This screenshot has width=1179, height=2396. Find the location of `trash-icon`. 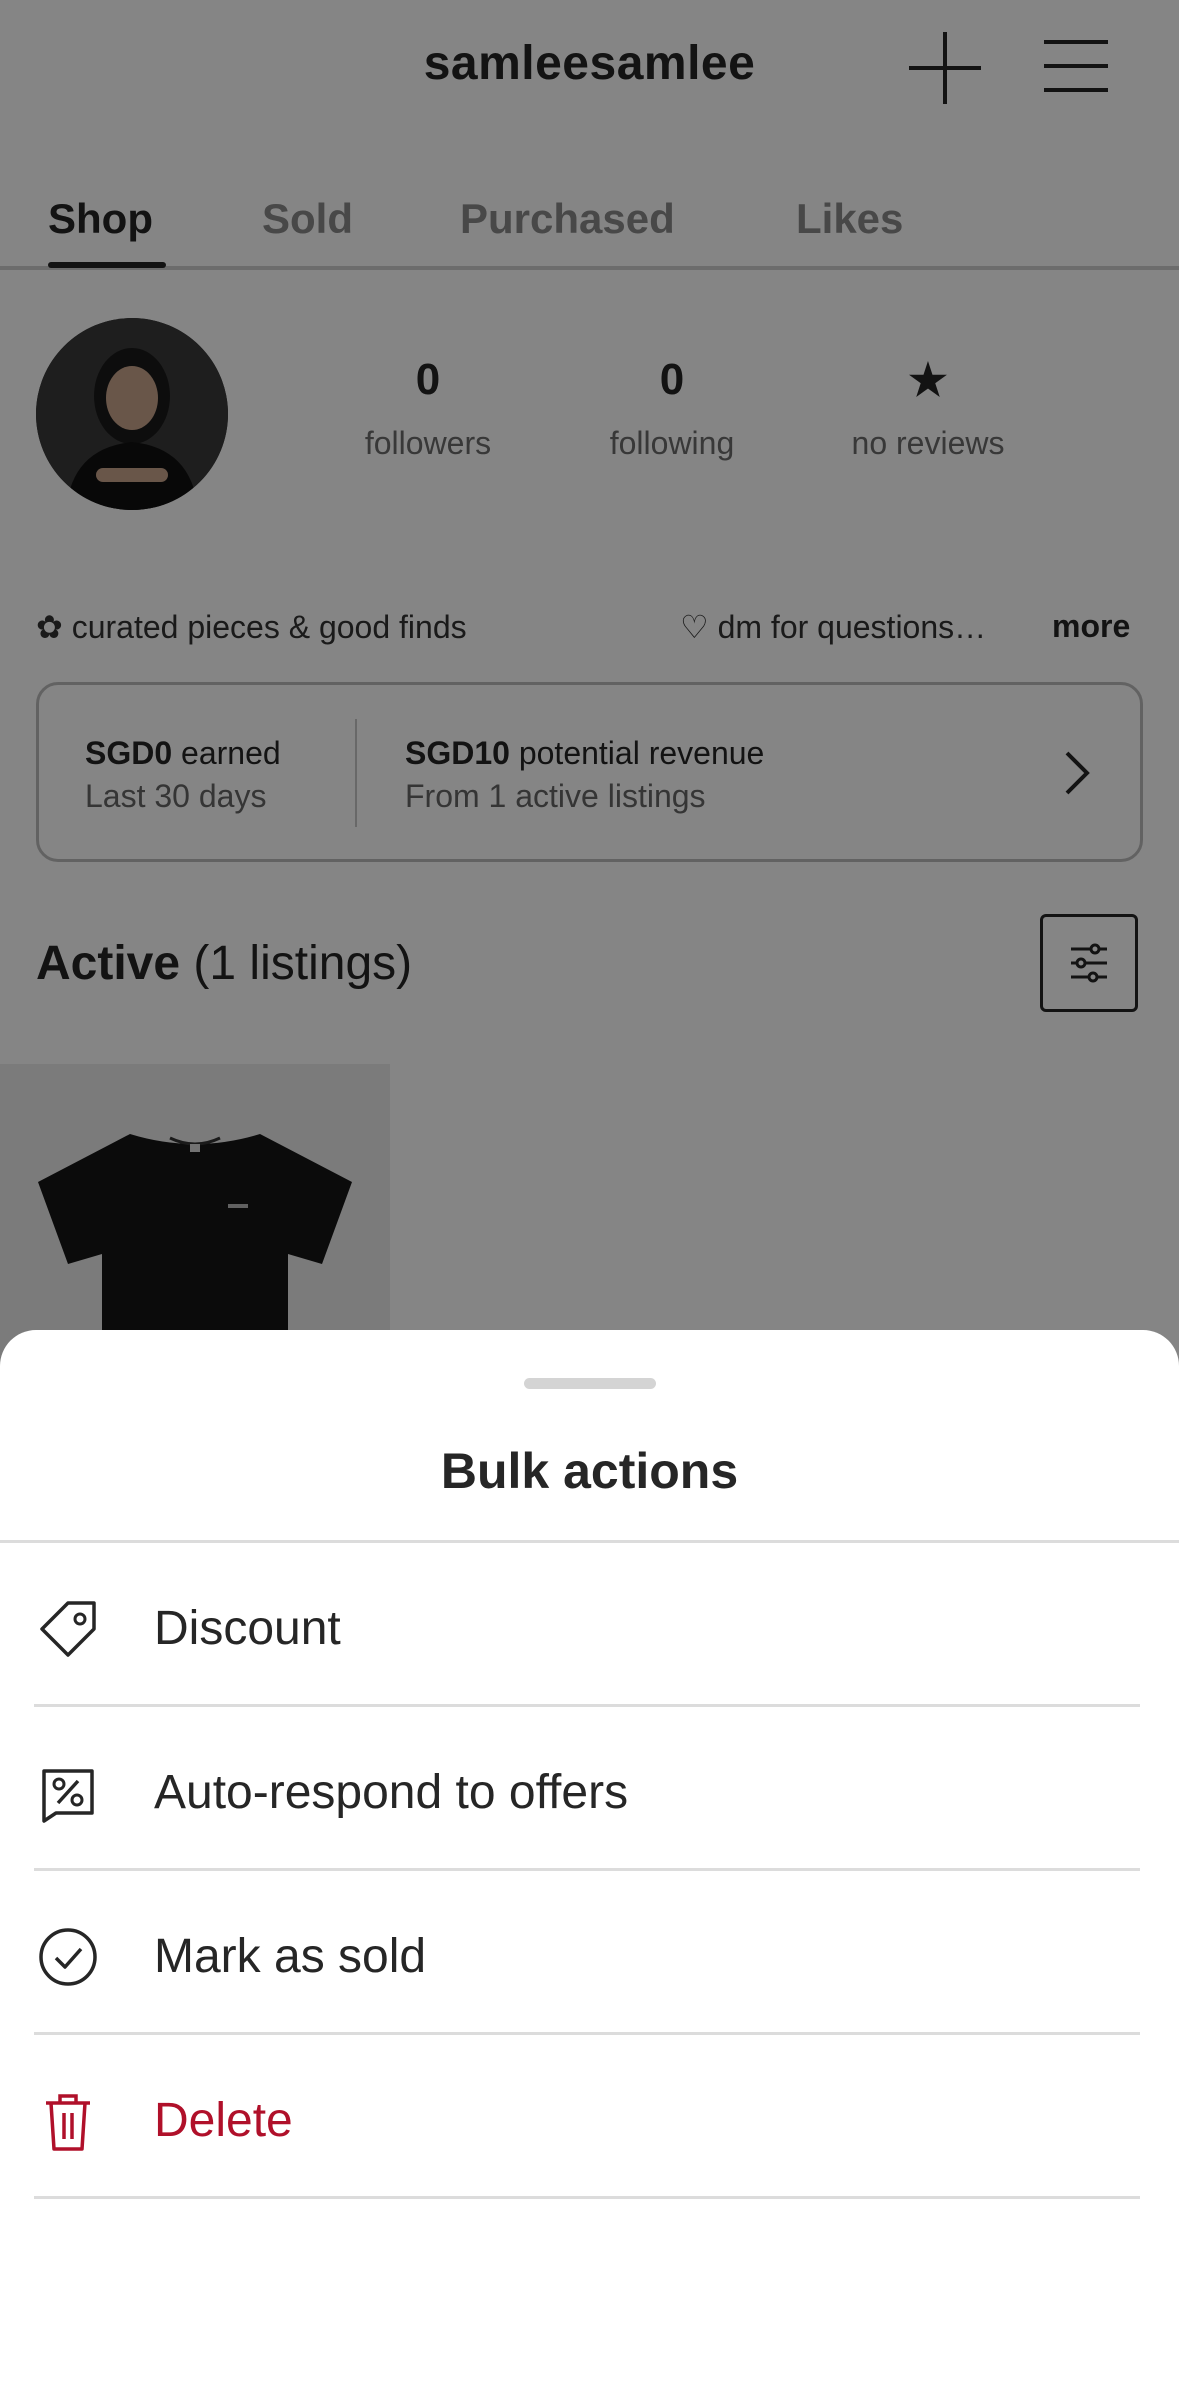

trash-icon is located at coordinates (68, 2122).